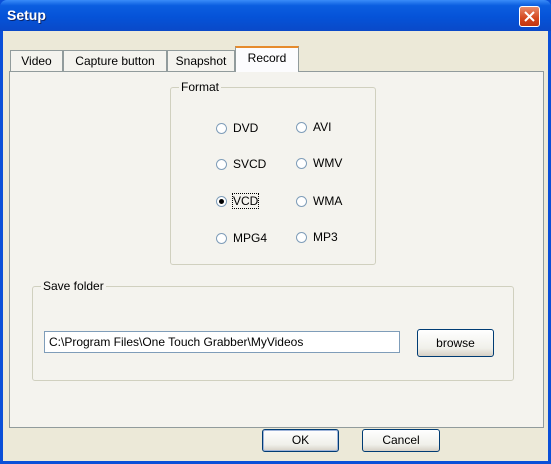 Image resolution: width=551 pixels, height=464 pixels. I want to click on radio-avi: AVI, so click(313, 127).